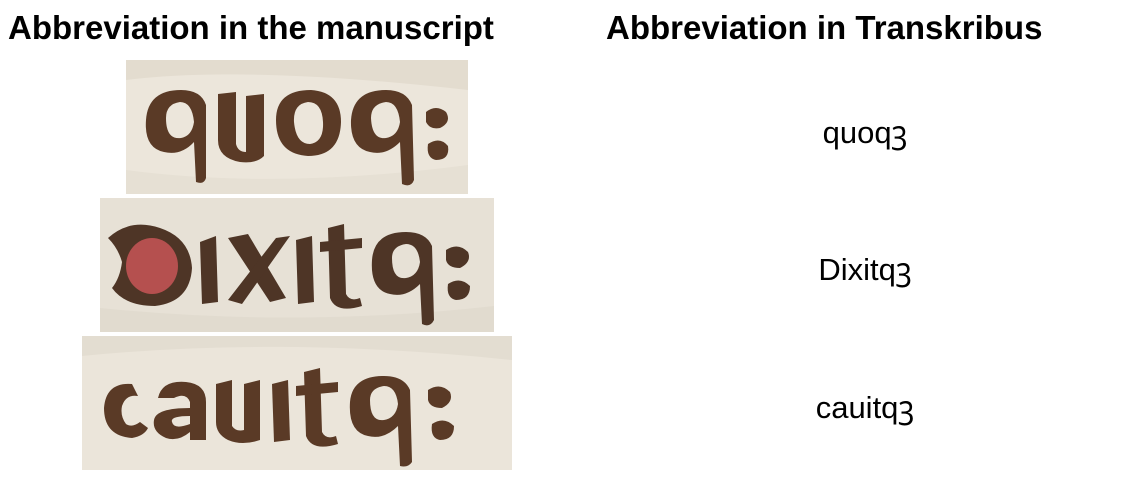 Image resolution: width=1131 pixels, height=490 pixels. I want to click on column-header-manuscript: Abbreviation in the manuscript, so click(251, 27).